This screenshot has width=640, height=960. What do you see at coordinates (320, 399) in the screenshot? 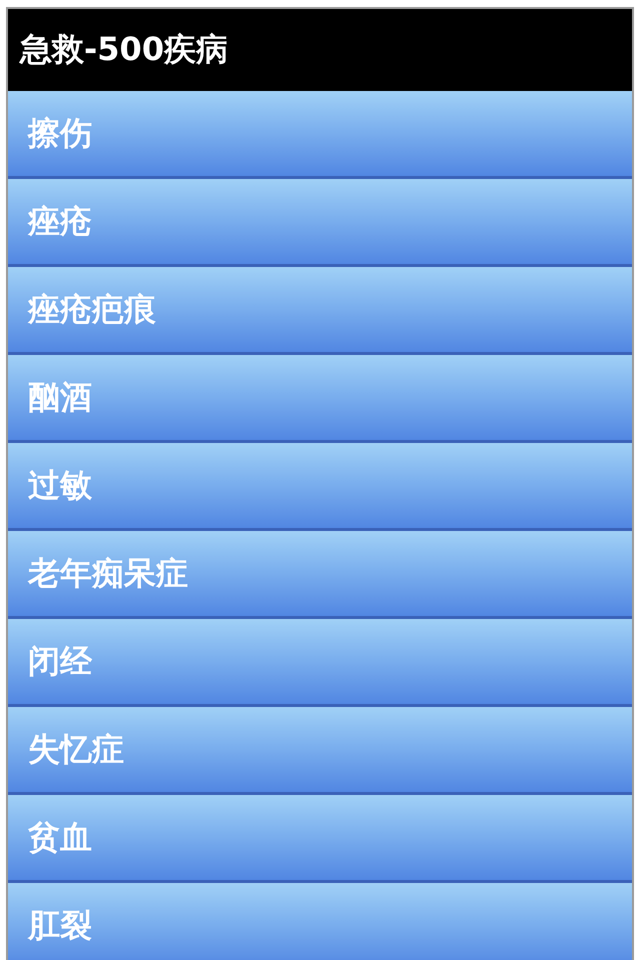
I see `list-item: 酗酒` at bounding box center [320, 399].